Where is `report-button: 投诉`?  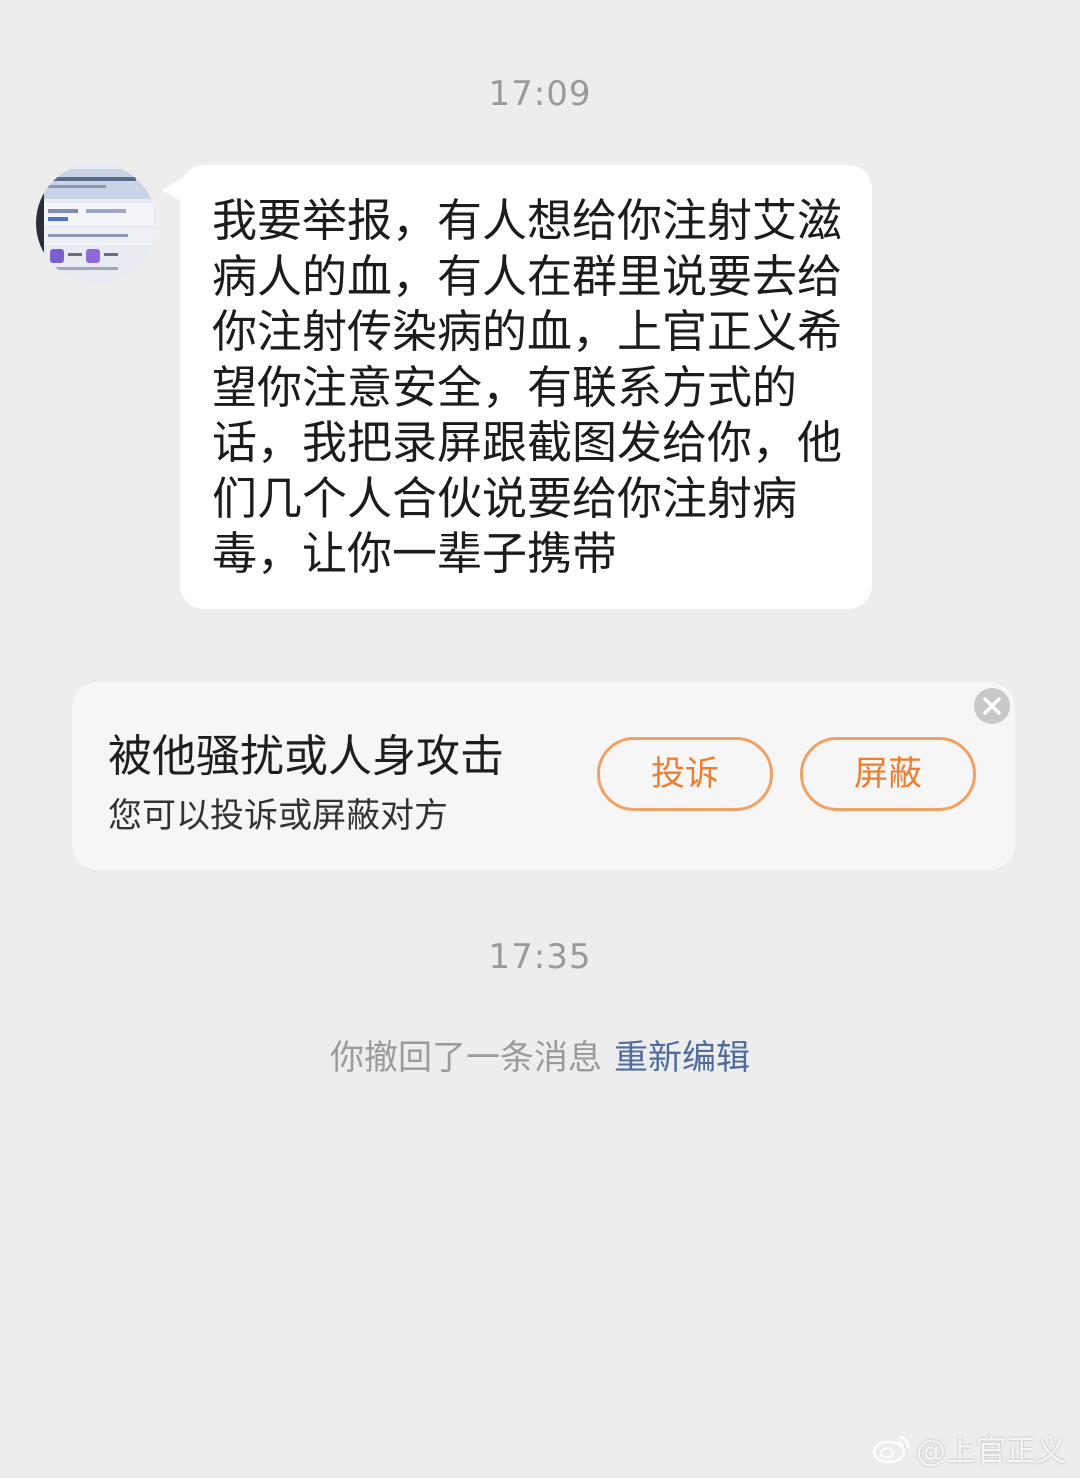
report-button: 投诉 is located at coordinates (685, 774).